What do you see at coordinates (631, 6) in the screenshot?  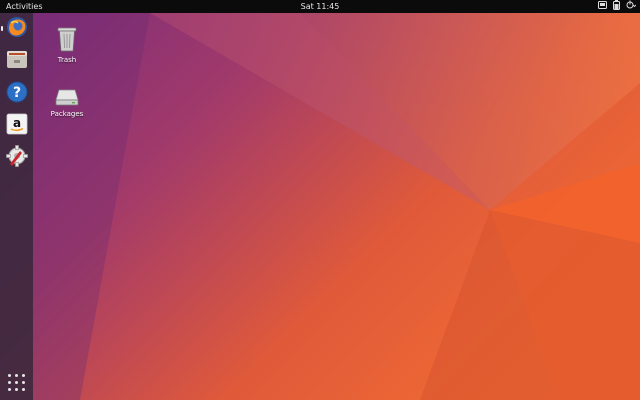 I see `power-menu-icon` at bounding box center [631, 6].